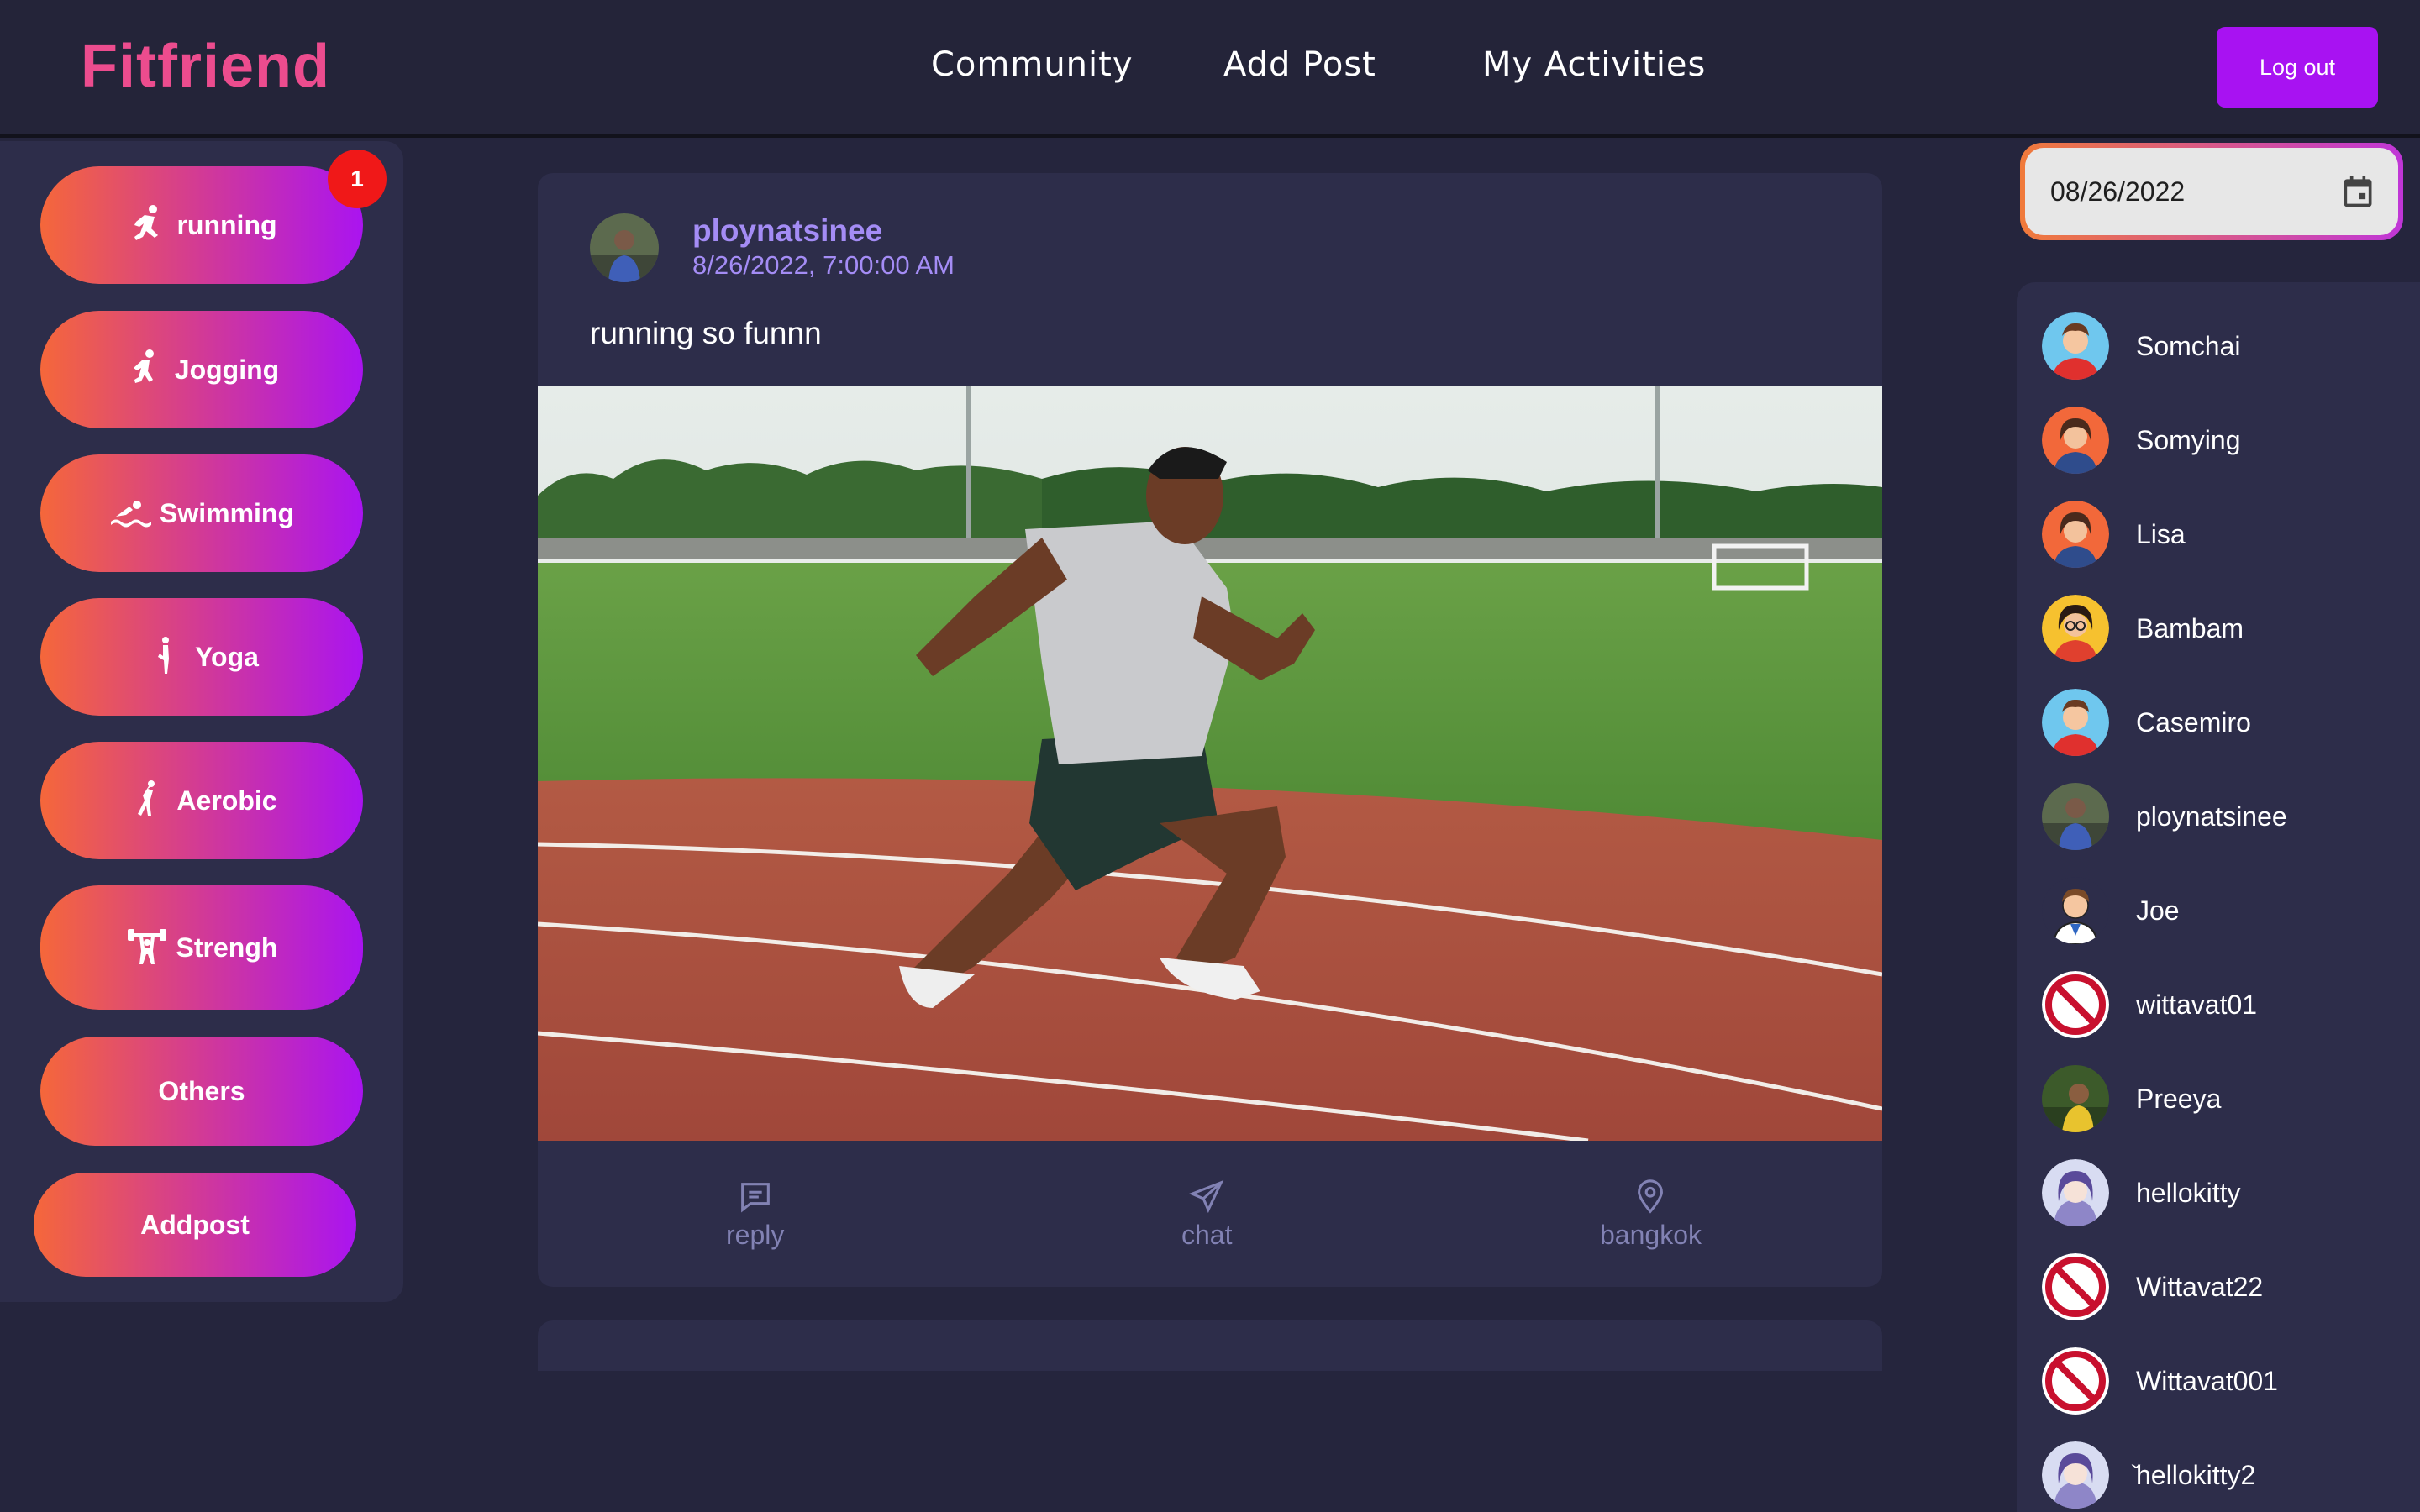 The image size is (2420, 1512). Describe the element at coordinates (1651, 1196) in the screenshot. I see `location-pin-icon` at that location.